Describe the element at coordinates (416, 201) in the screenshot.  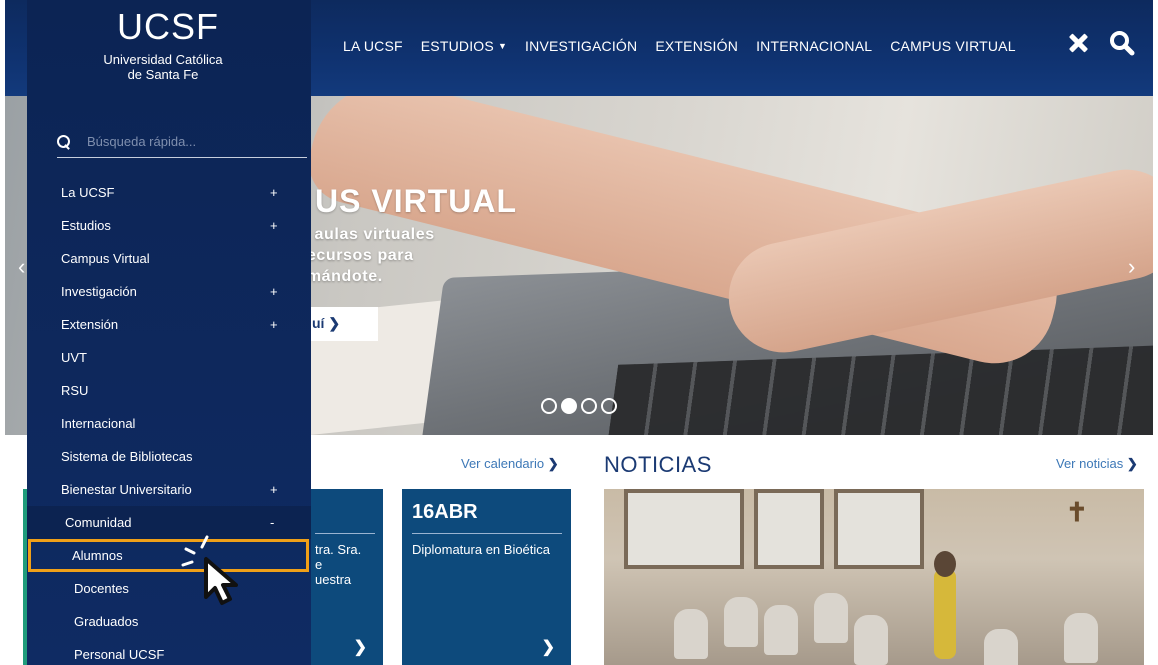
I see `hero-title: US VIRTUAL` at that location.